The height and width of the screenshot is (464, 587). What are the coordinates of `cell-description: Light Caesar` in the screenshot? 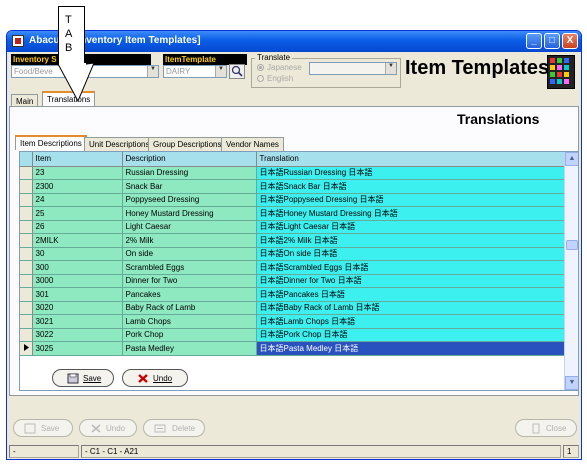 It's located at (189, 227).